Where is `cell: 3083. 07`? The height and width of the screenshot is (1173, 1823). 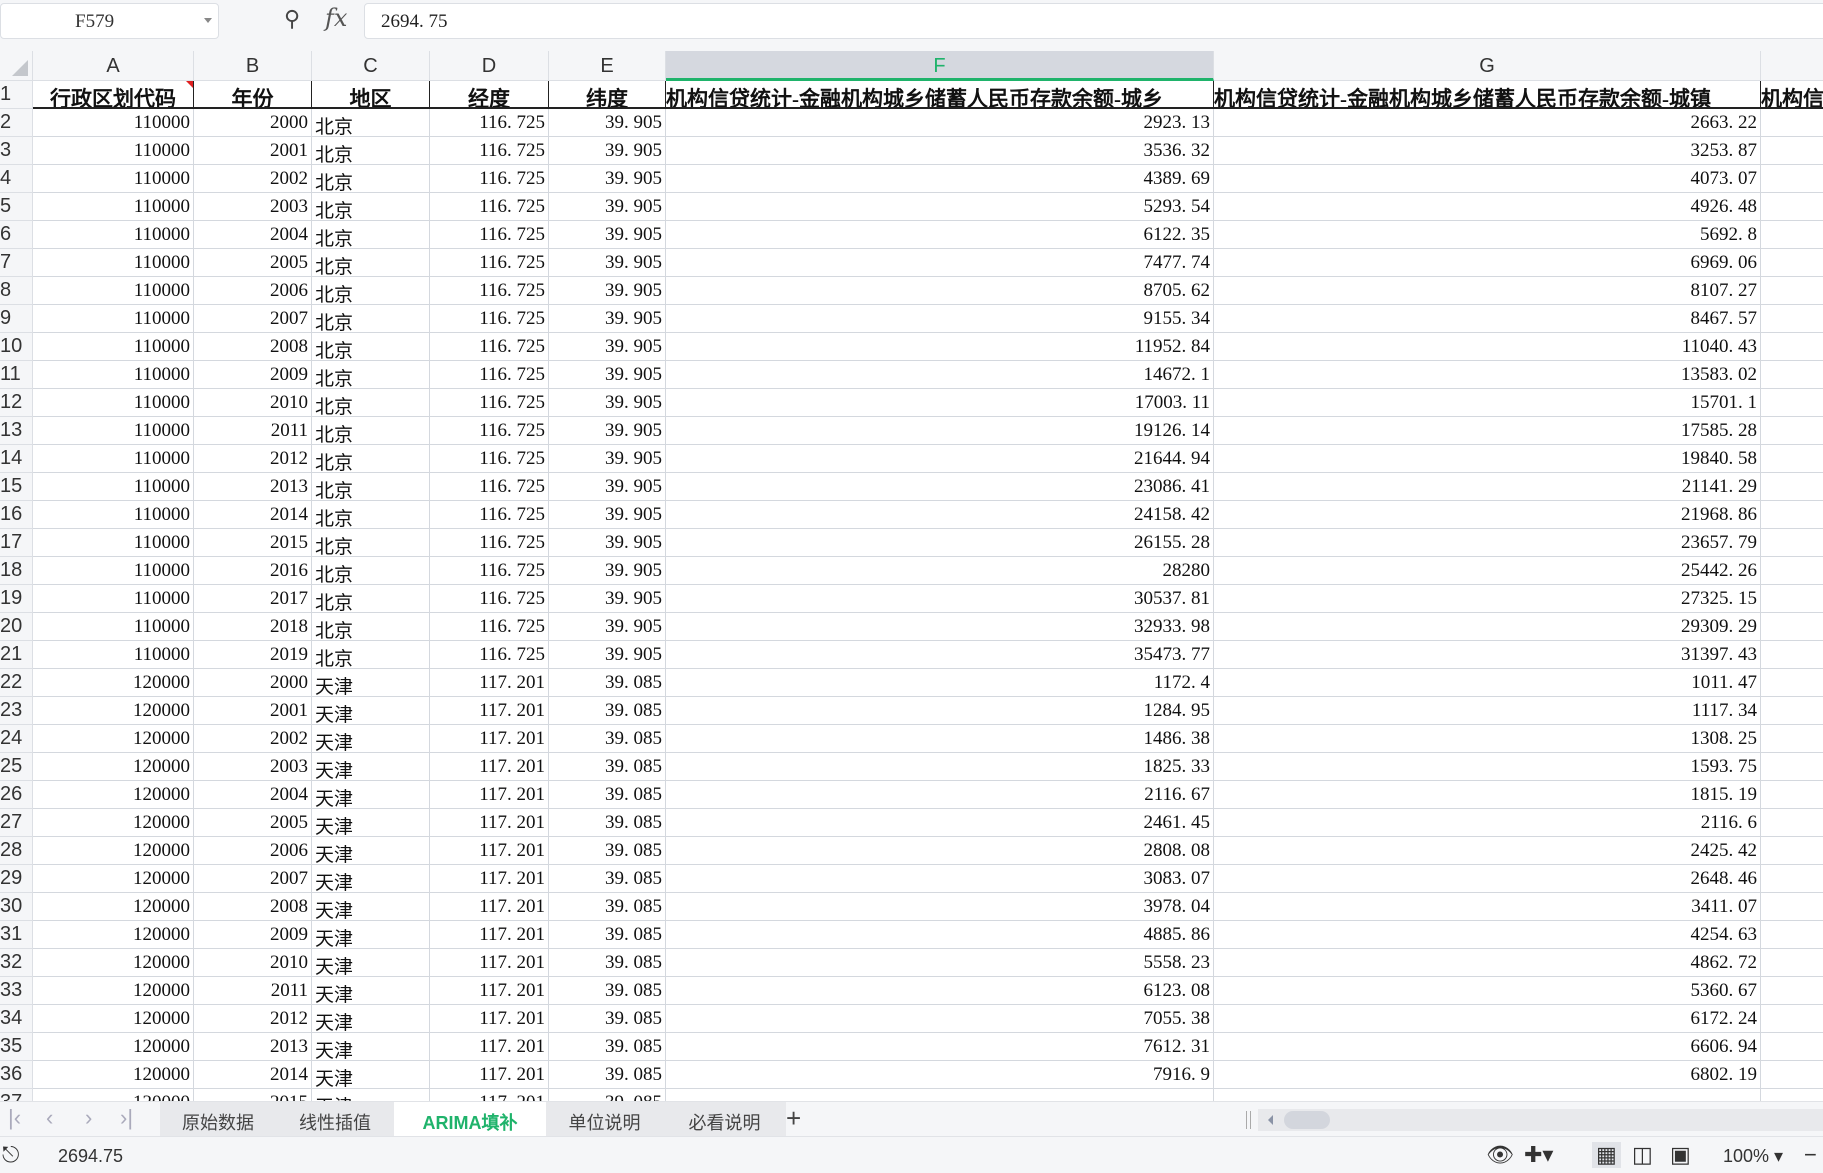
cell: 3083. 07 is located at coordinates (940, 879).